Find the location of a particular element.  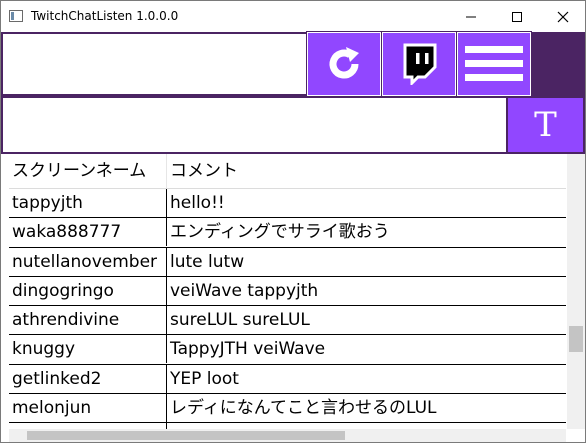

cell-screen-name: waka888777 is located at coordinates (88, 232).